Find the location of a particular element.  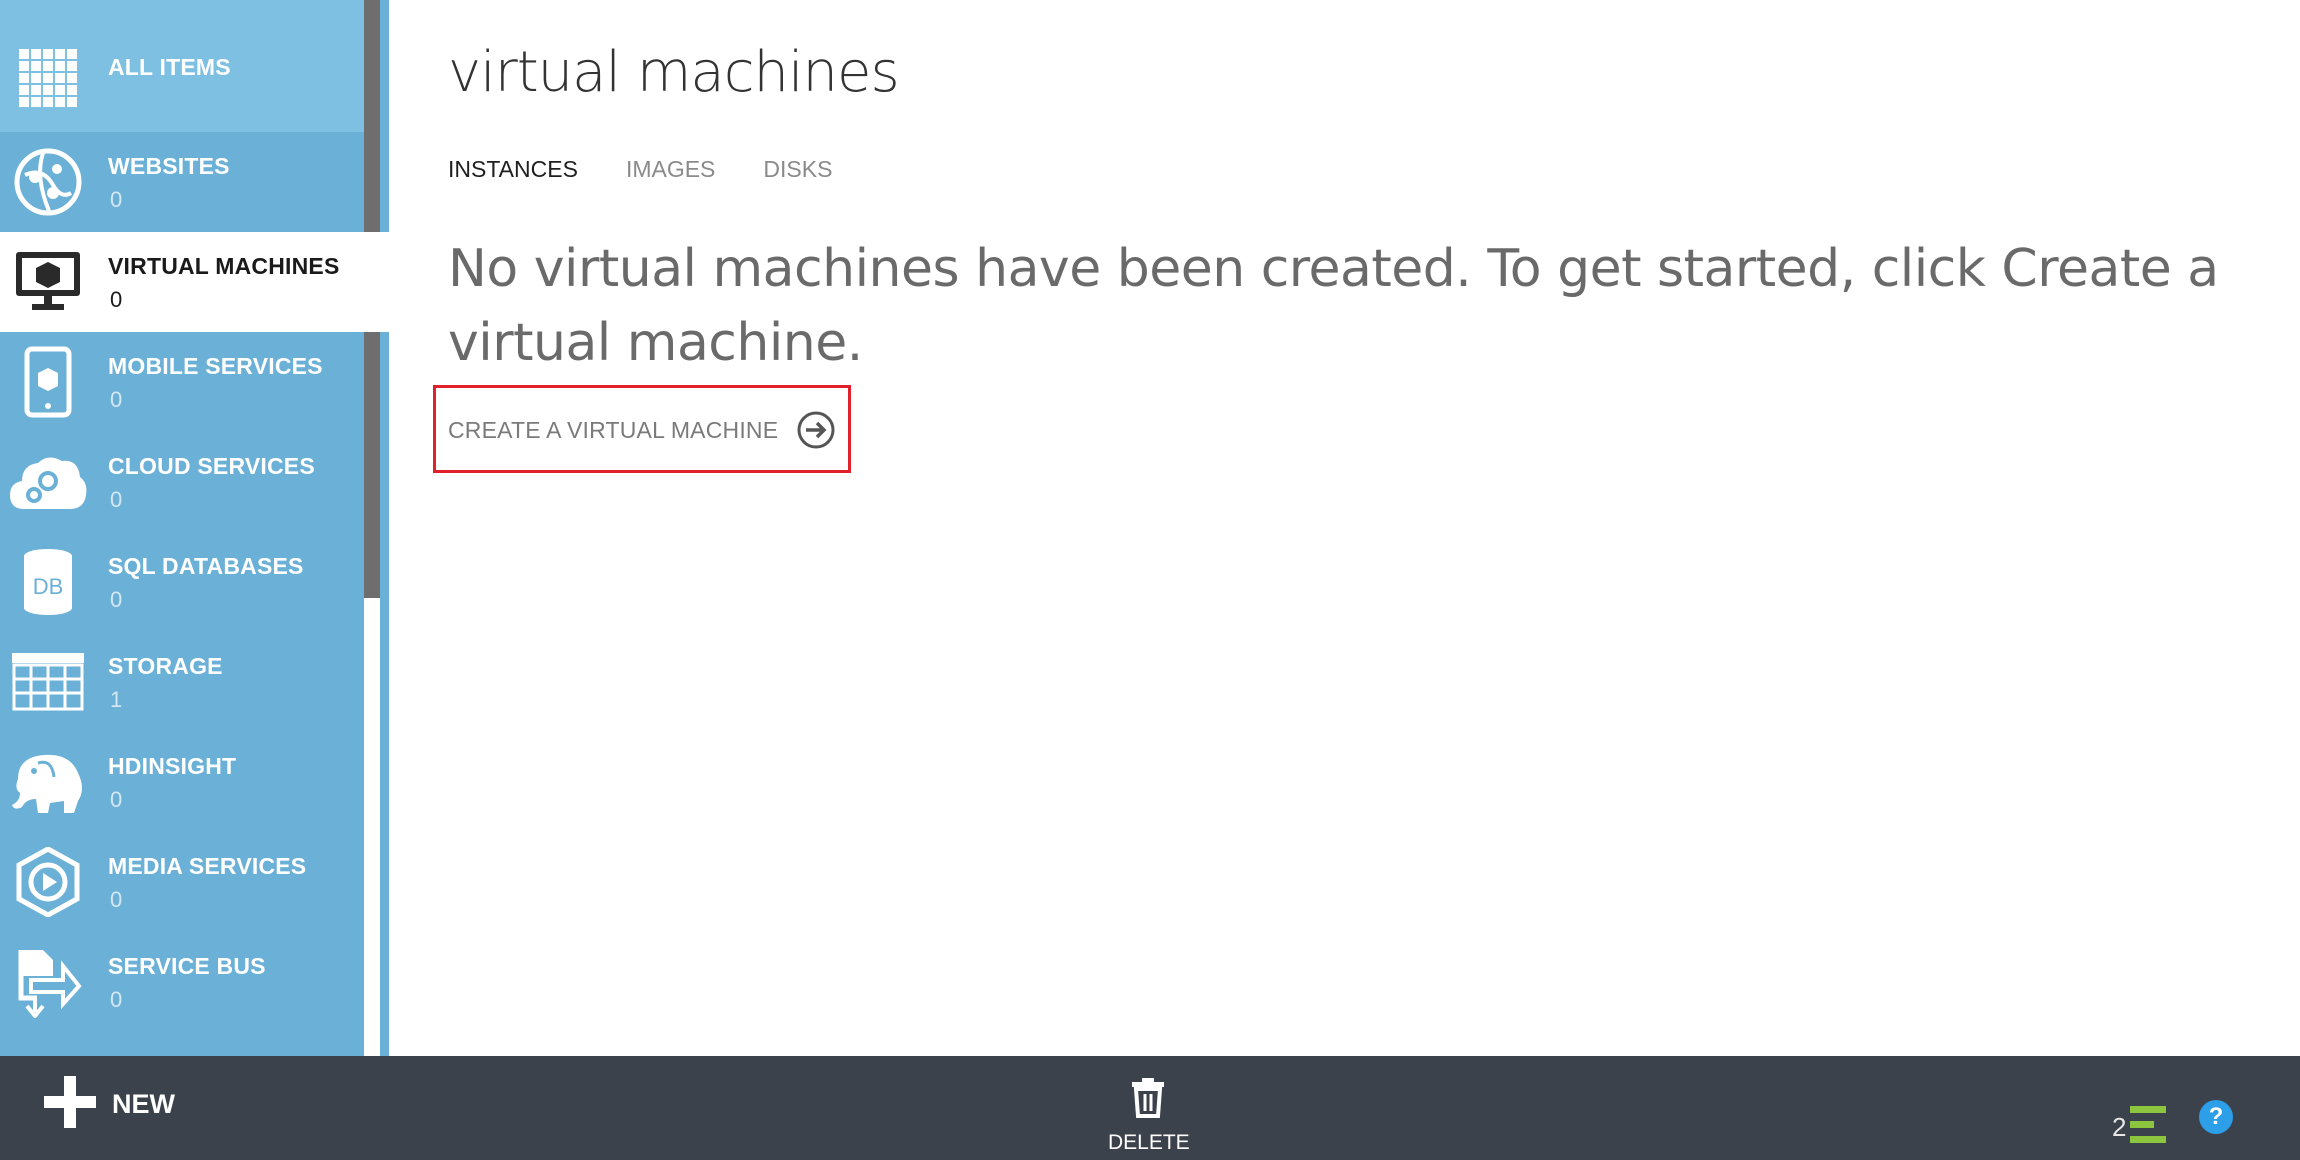

mobile-icon is located at coordinates (48, 382).